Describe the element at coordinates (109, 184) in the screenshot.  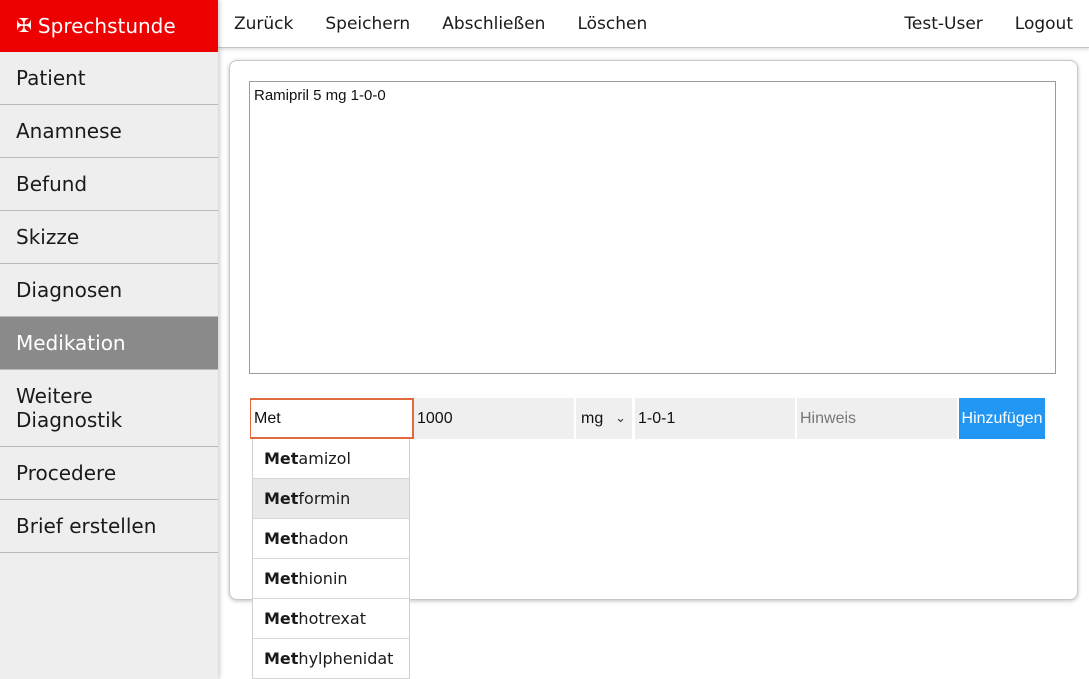
I see `sidebar-item-befund: Befund` at that location.